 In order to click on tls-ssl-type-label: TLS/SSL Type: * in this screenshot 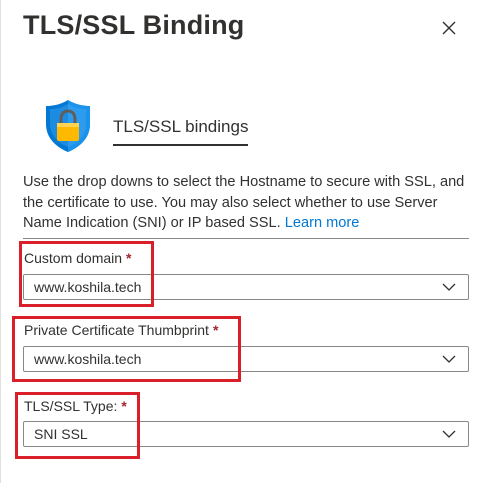, I will do `click(75, 406)`.